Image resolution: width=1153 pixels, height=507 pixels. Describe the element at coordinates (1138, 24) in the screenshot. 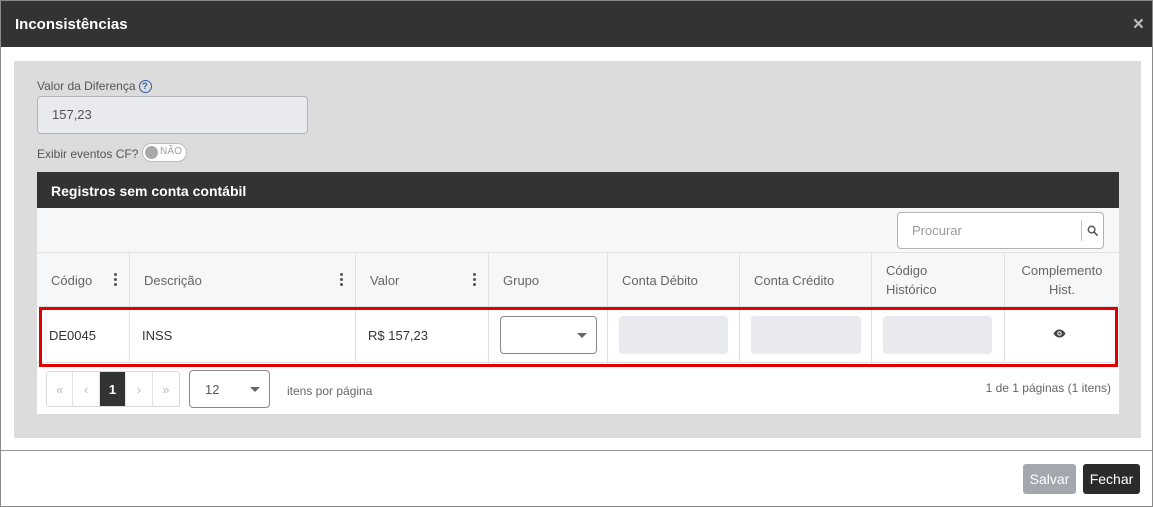

I see `close-icon: ×` at that location.